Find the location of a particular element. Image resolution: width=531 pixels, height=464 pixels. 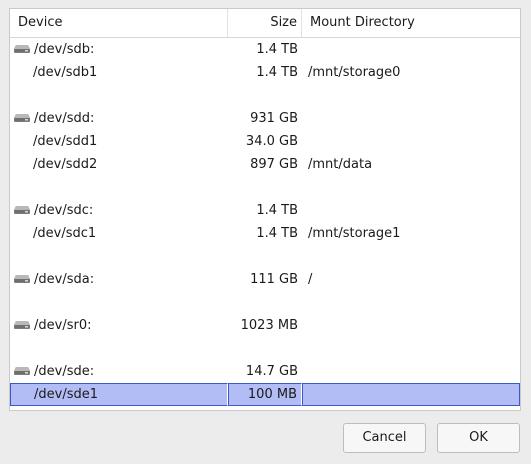

ok-button: OK is located at coordinates (478, 438).